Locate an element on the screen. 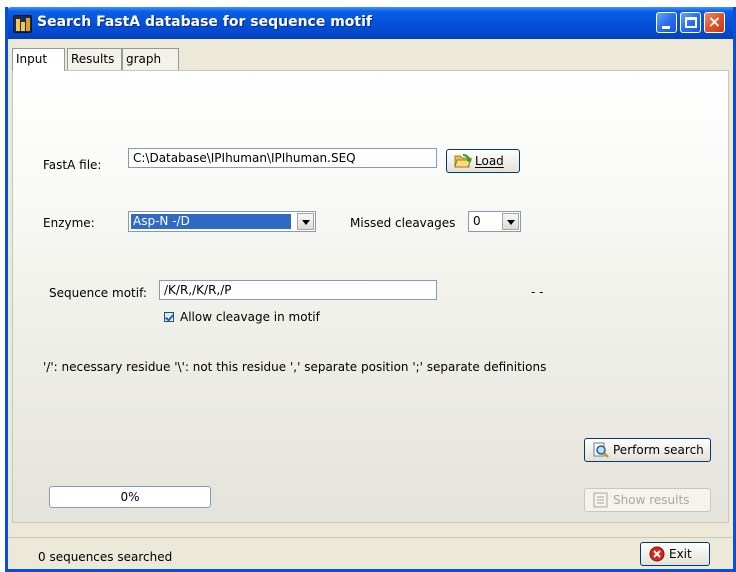 Image resolution: width=736 pixels, height=572 pixels. document-list-icon is located at coordinates (601, 500).